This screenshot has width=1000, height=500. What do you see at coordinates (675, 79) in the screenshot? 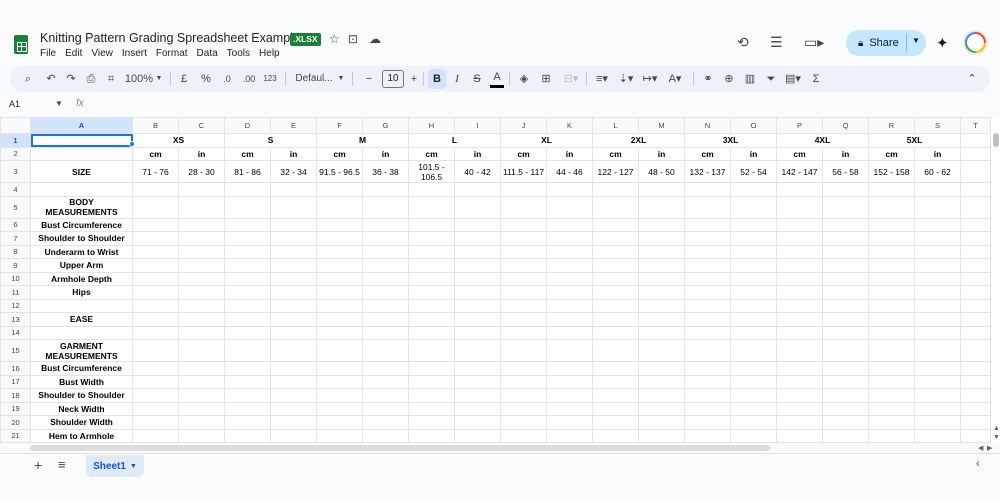
I see `text-rotation-button: A▾` at bounding box center [675, 79].